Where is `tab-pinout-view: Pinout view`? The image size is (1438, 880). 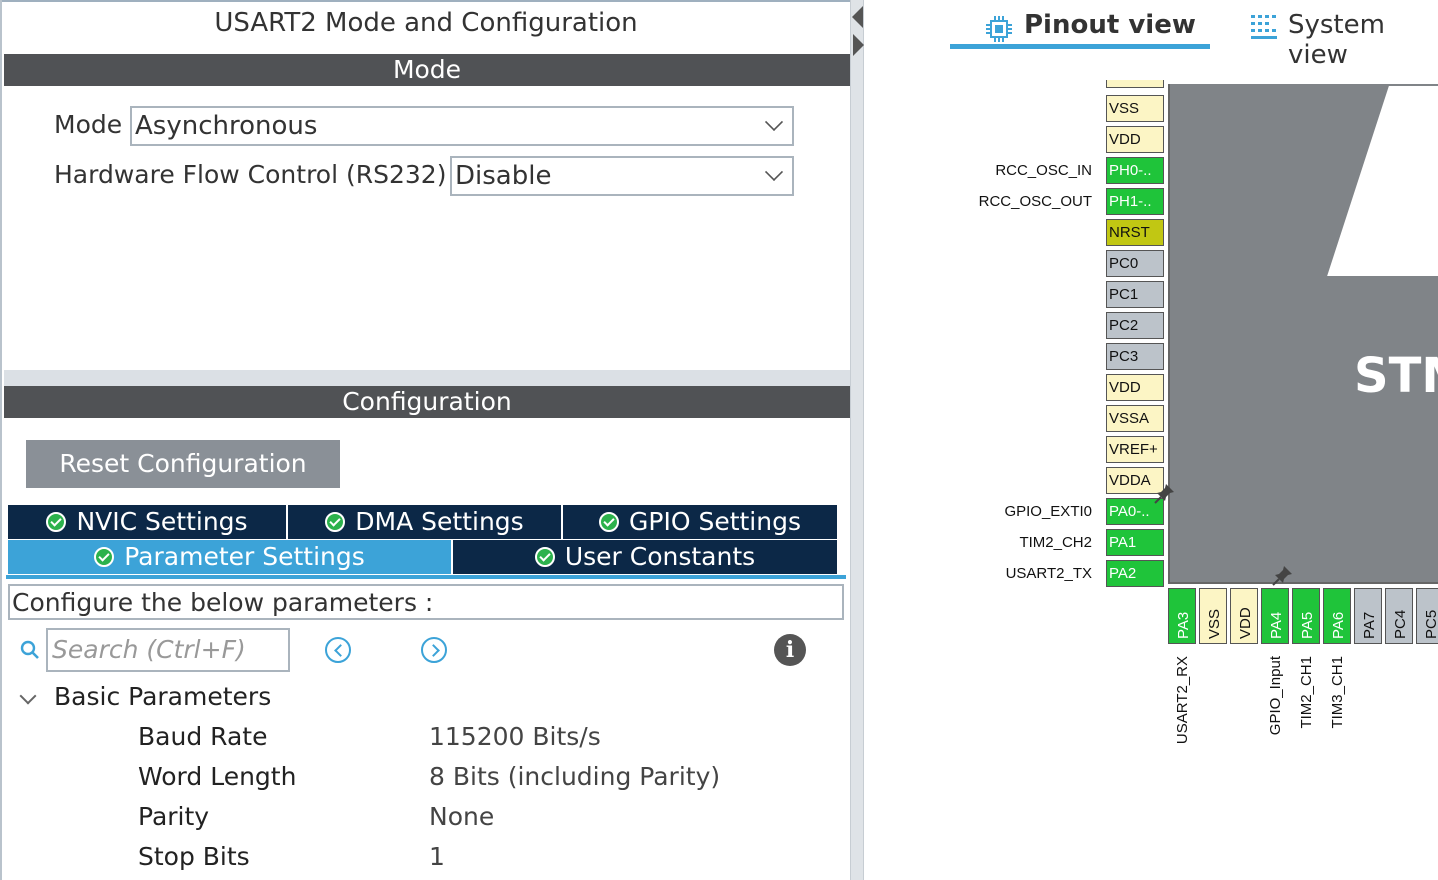 tab-pinout-view: Pinout view is located at coordinates (1110, 25).